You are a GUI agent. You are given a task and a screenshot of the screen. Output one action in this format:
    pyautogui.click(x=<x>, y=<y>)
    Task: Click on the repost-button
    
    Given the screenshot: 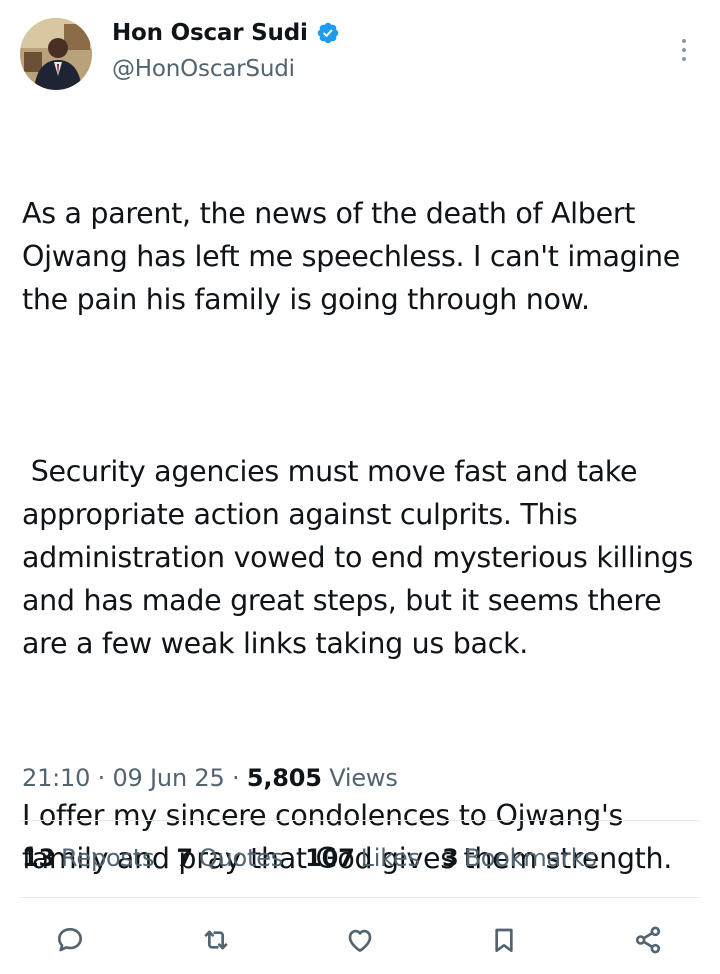 What is the action you would take?
    pyautogui.click(x=216, y=940)
    